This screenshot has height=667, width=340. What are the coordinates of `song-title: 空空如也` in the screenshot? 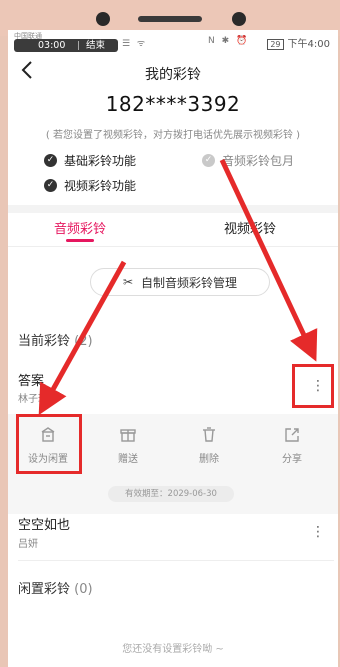 It's located at (44, 523).